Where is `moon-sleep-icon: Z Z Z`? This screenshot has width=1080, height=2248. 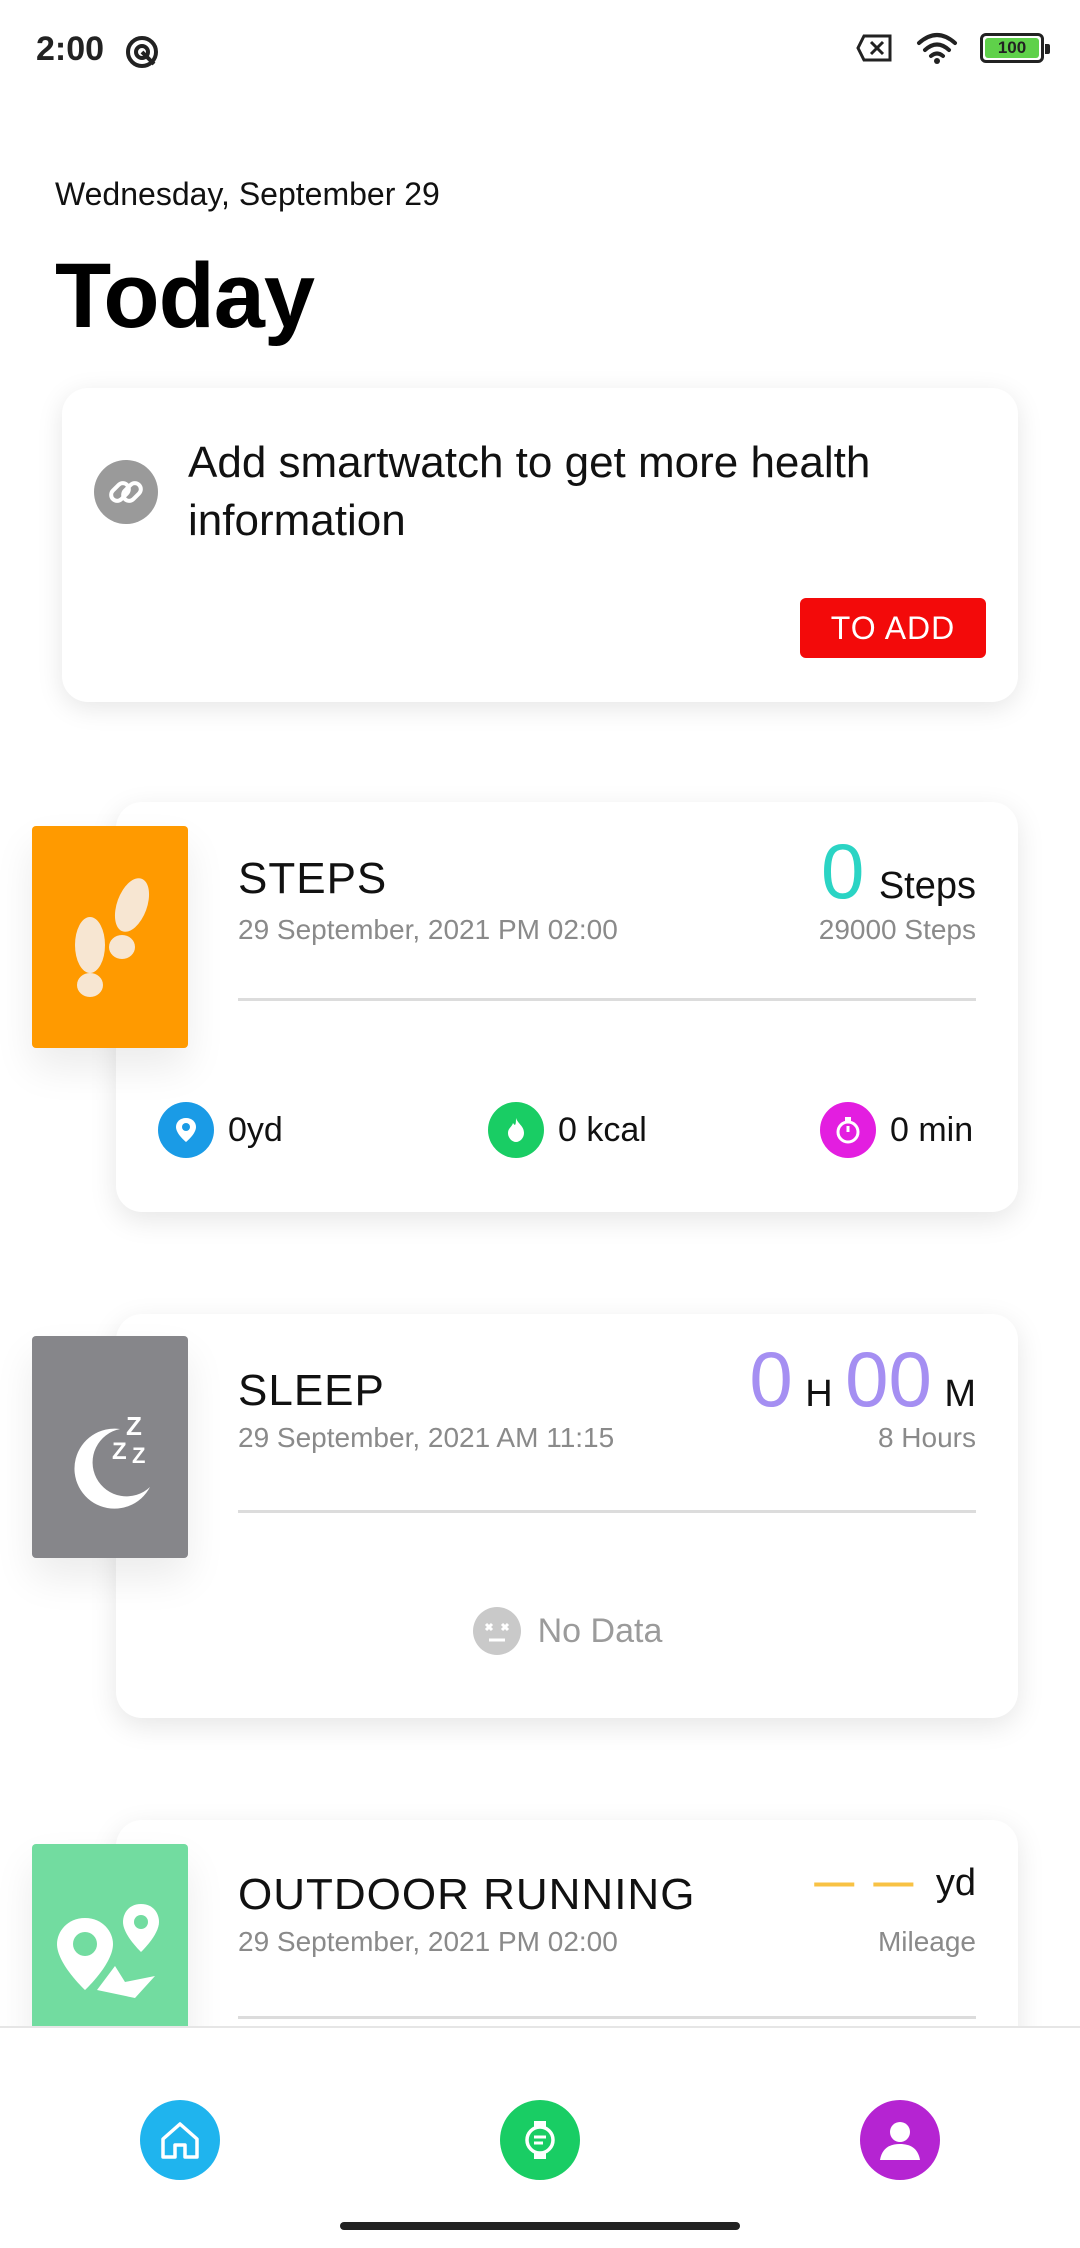 moon-sleep-icon: Z Z Z is located at coordinates (112, 1460).